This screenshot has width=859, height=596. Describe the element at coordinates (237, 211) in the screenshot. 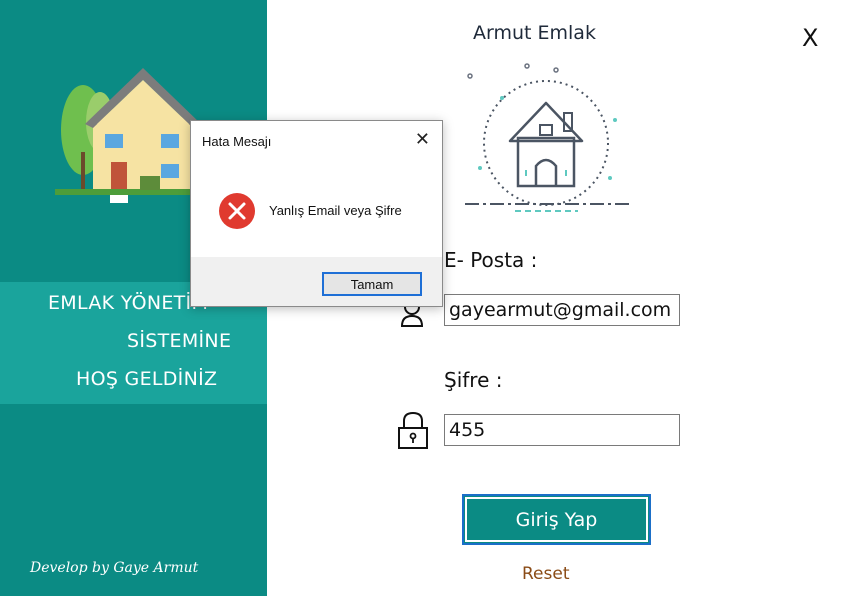

I see `error-icon` at that location.